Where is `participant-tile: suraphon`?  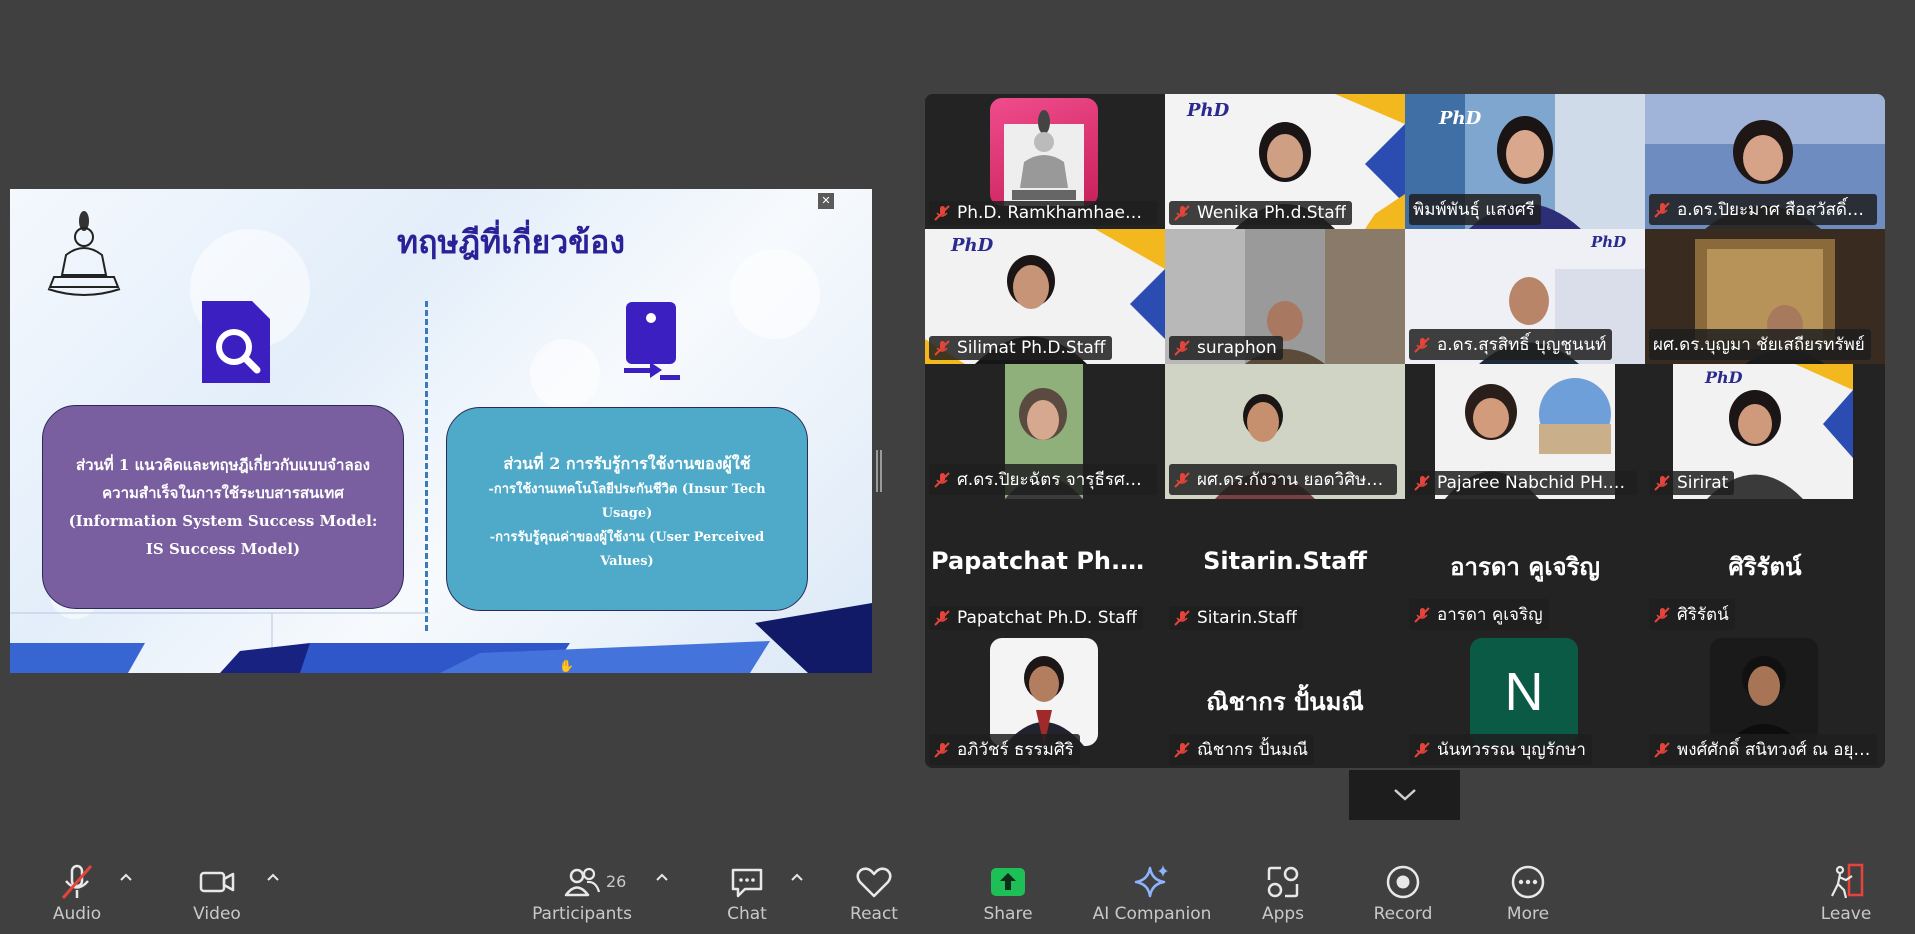
participant-tile: suraphon is located at coordinates (1285, 296).